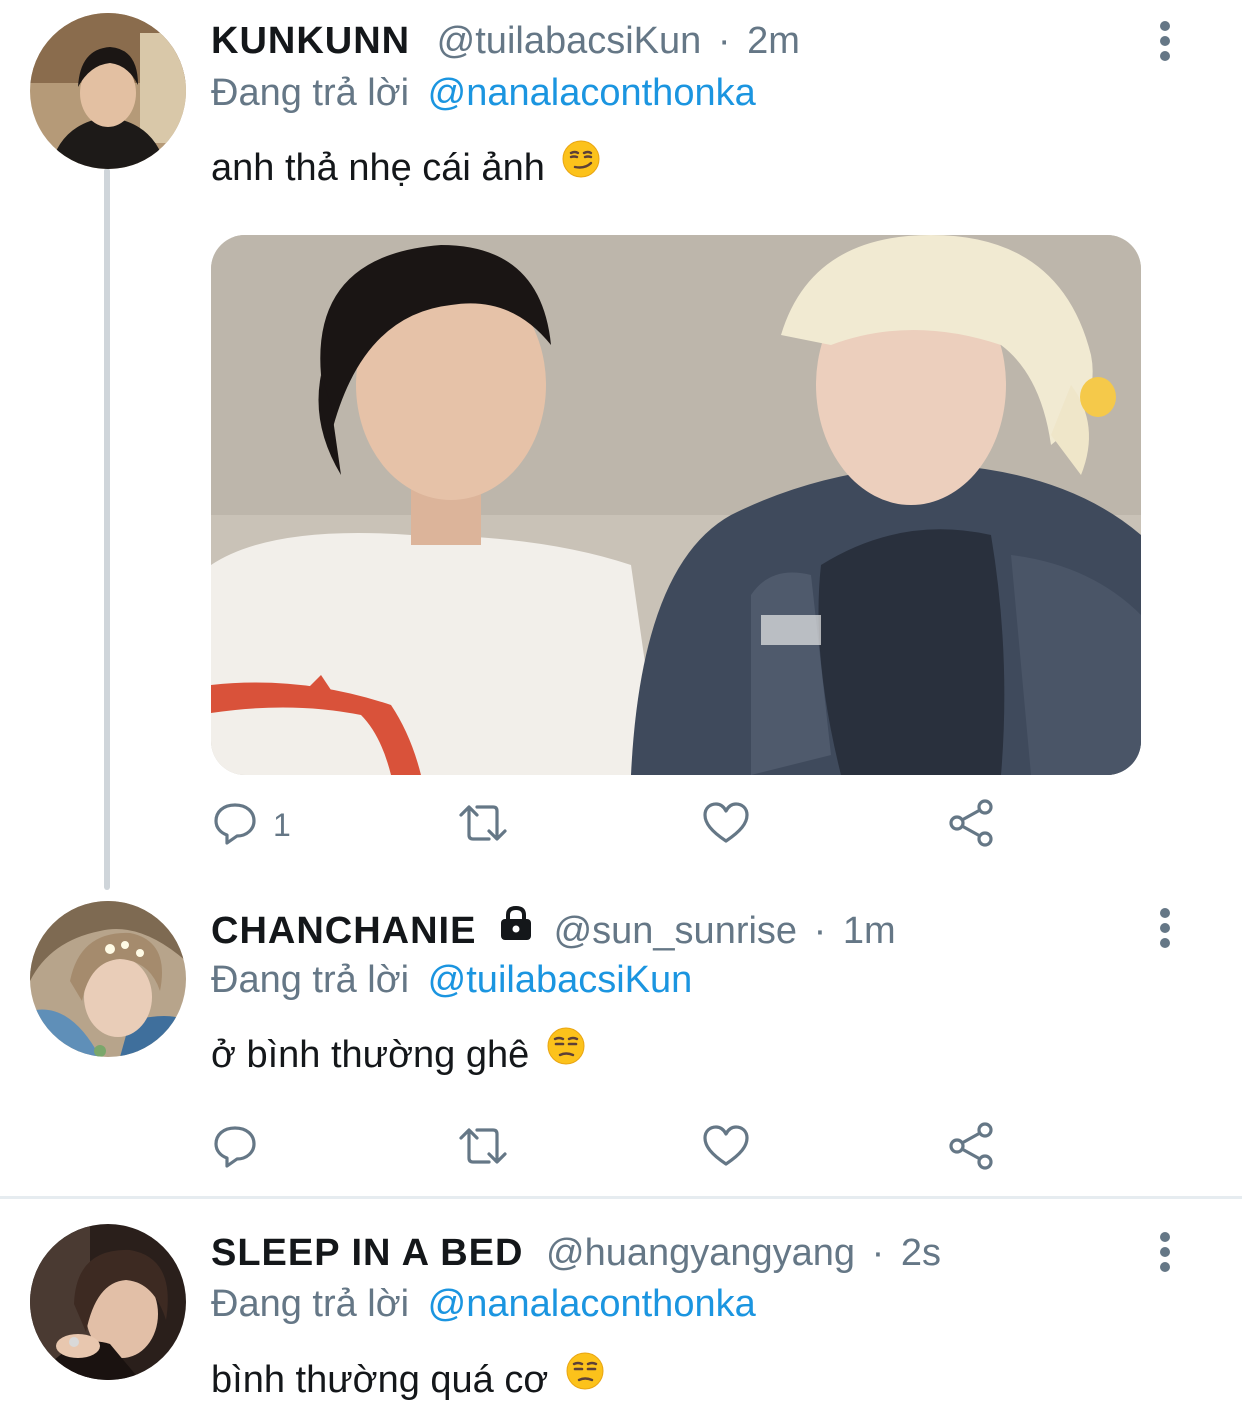  What do you see at coordinates (107, 529) in the screenshot?
I see `thread-line` at bounding box center [107, 529].